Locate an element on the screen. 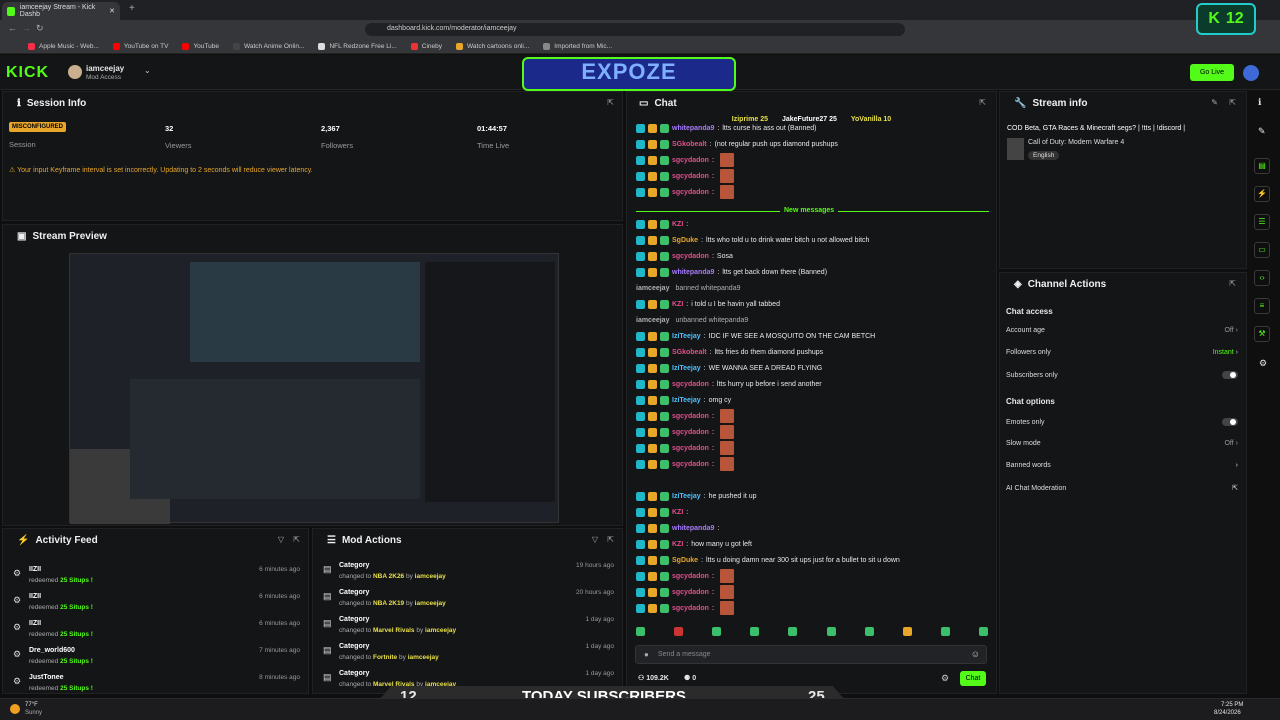 This screenshot has height=720, width=1280. rail-lightning-icon: ⚡ is located at coordinates (1262, 194).